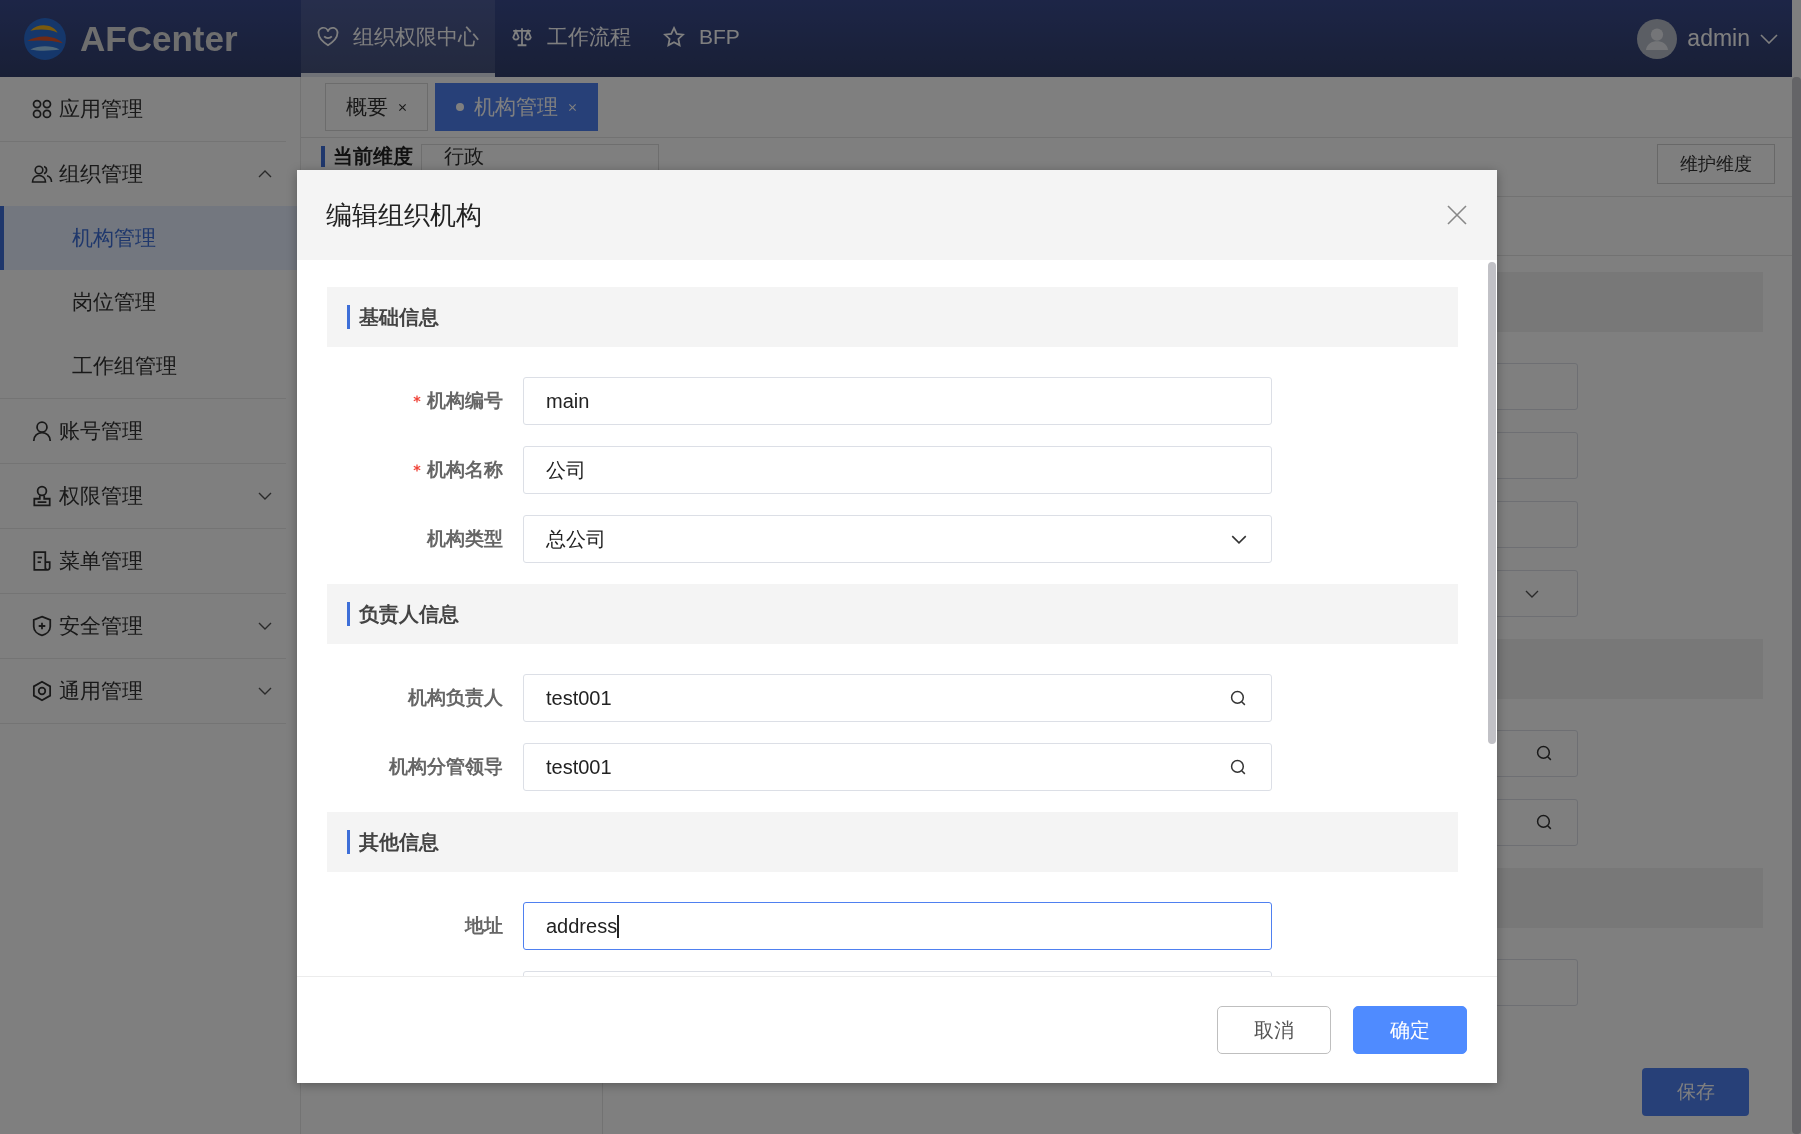  I want to click on section-title: 负责人信息, so click(403, 614).